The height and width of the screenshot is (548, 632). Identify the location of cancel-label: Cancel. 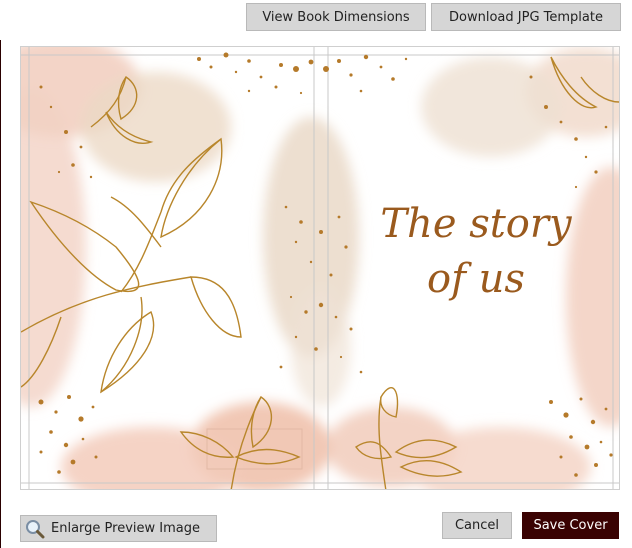
(477, 525).